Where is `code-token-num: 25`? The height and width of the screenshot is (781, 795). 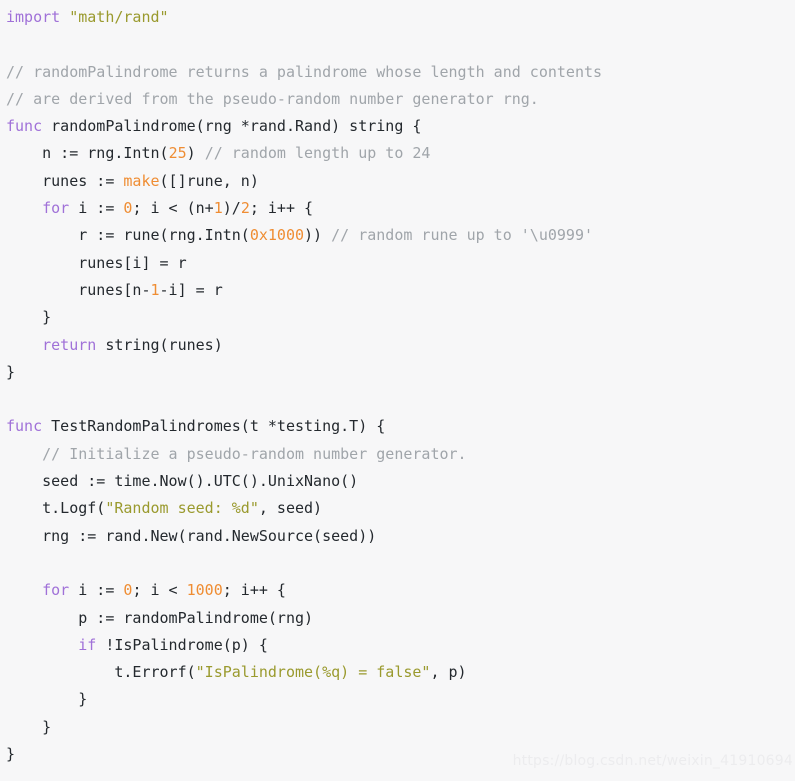 code-token-num: 25 is located at coordinates (177, 153).